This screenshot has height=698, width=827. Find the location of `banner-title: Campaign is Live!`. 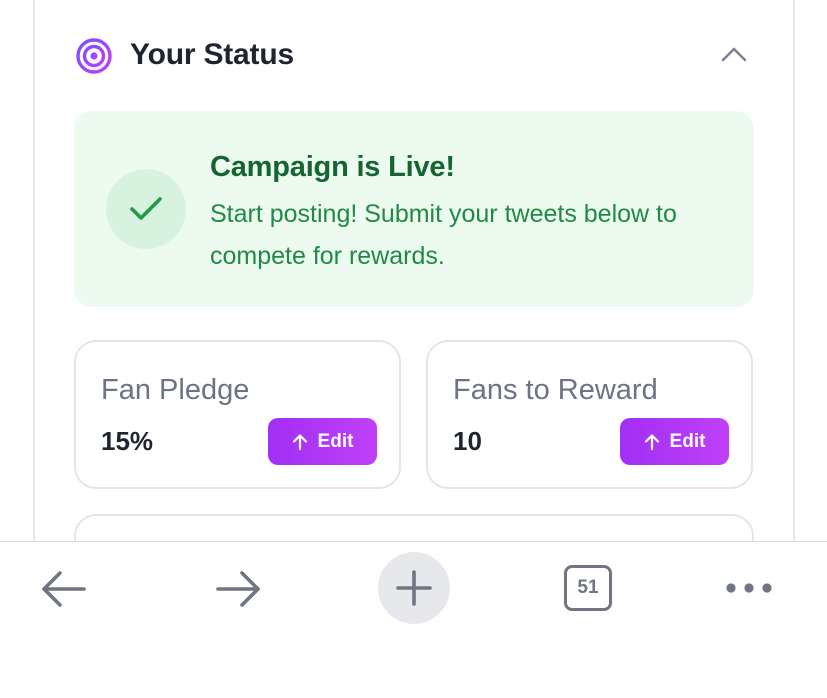

banner-title: Campaign is Live! is located at coordinates (332, 167).